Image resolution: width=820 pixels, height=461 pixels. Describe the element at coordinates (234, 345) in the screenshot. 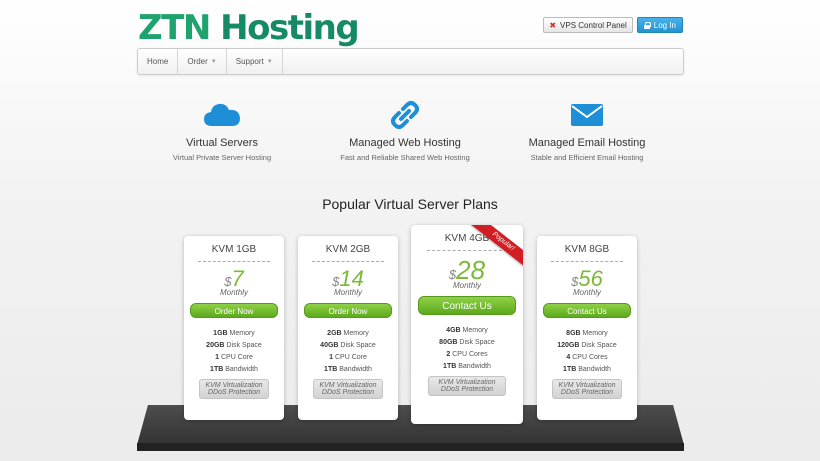

I see `spec-row: 20GB Disk Space` at that location.